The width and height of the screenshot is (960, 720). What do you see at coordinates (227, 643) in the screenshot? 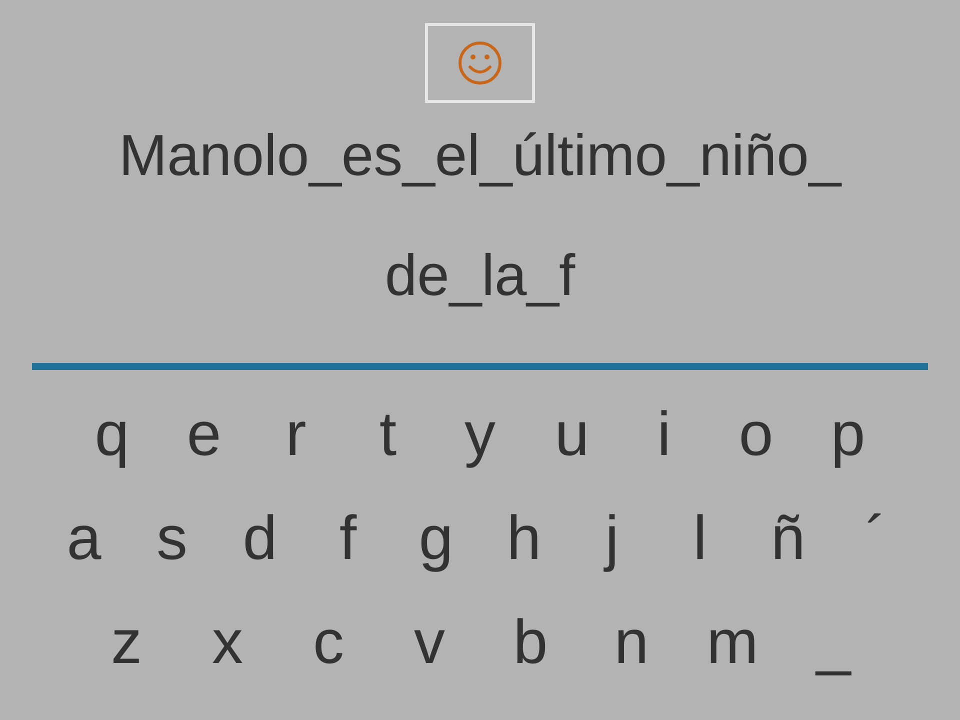
I see `letter-key: x` at bounding box center [227, 643].